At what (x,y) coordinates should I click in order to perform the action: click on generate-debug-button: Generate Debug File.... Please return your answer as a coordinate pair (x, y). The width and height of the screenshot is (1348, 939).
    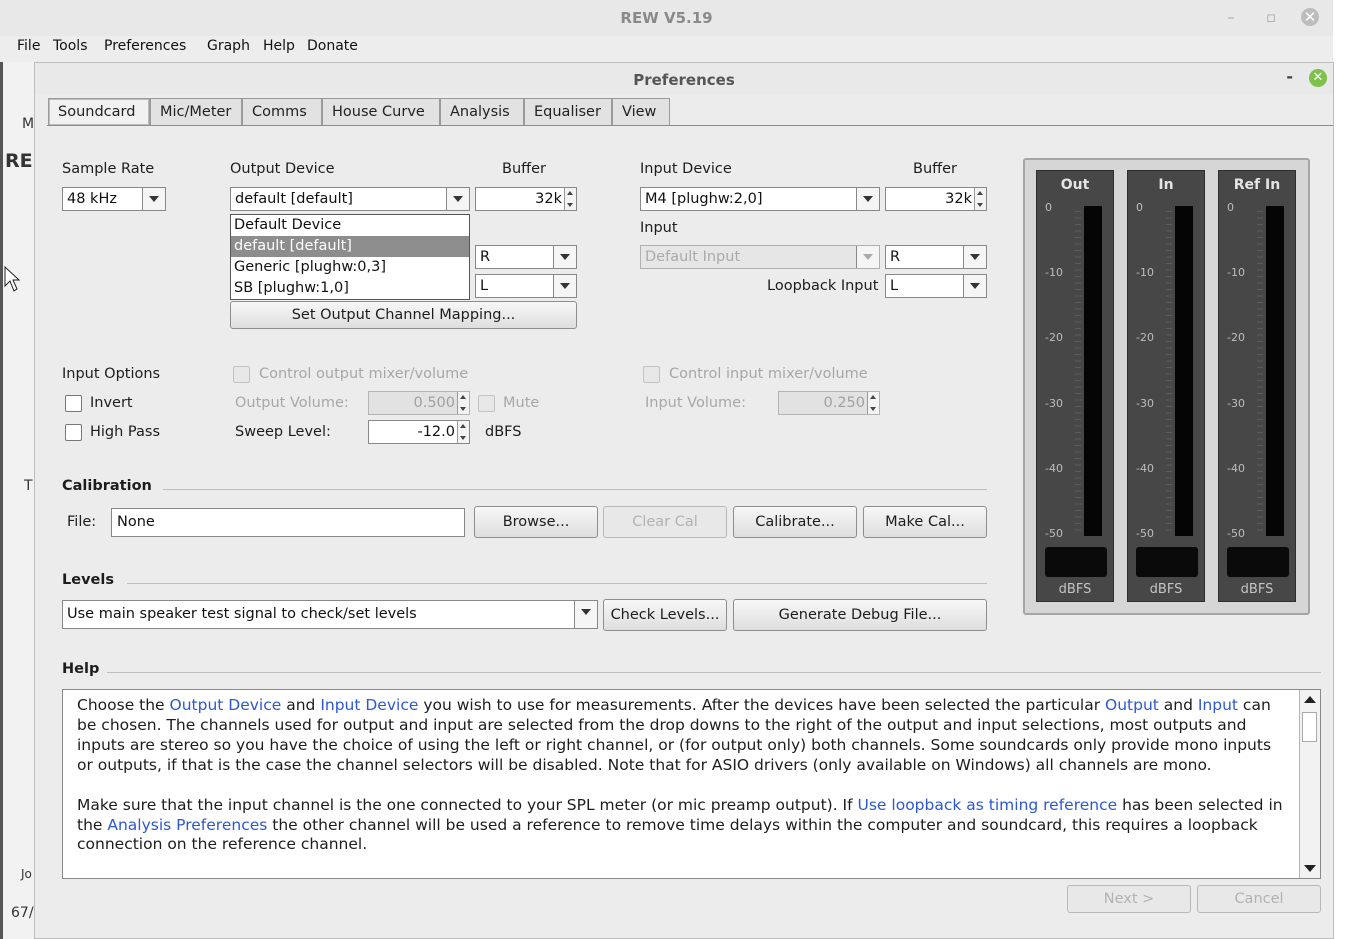
    Looking at the image, I should click on (860, 615).